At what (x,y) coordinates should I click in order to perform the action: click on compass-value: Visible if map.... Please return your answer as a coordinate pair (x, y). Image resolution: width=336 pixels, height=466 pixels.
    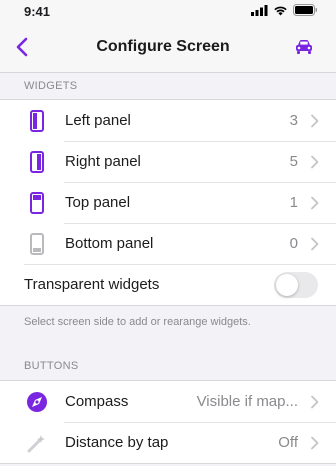
    Looking at the image, I should click on (247, 401).